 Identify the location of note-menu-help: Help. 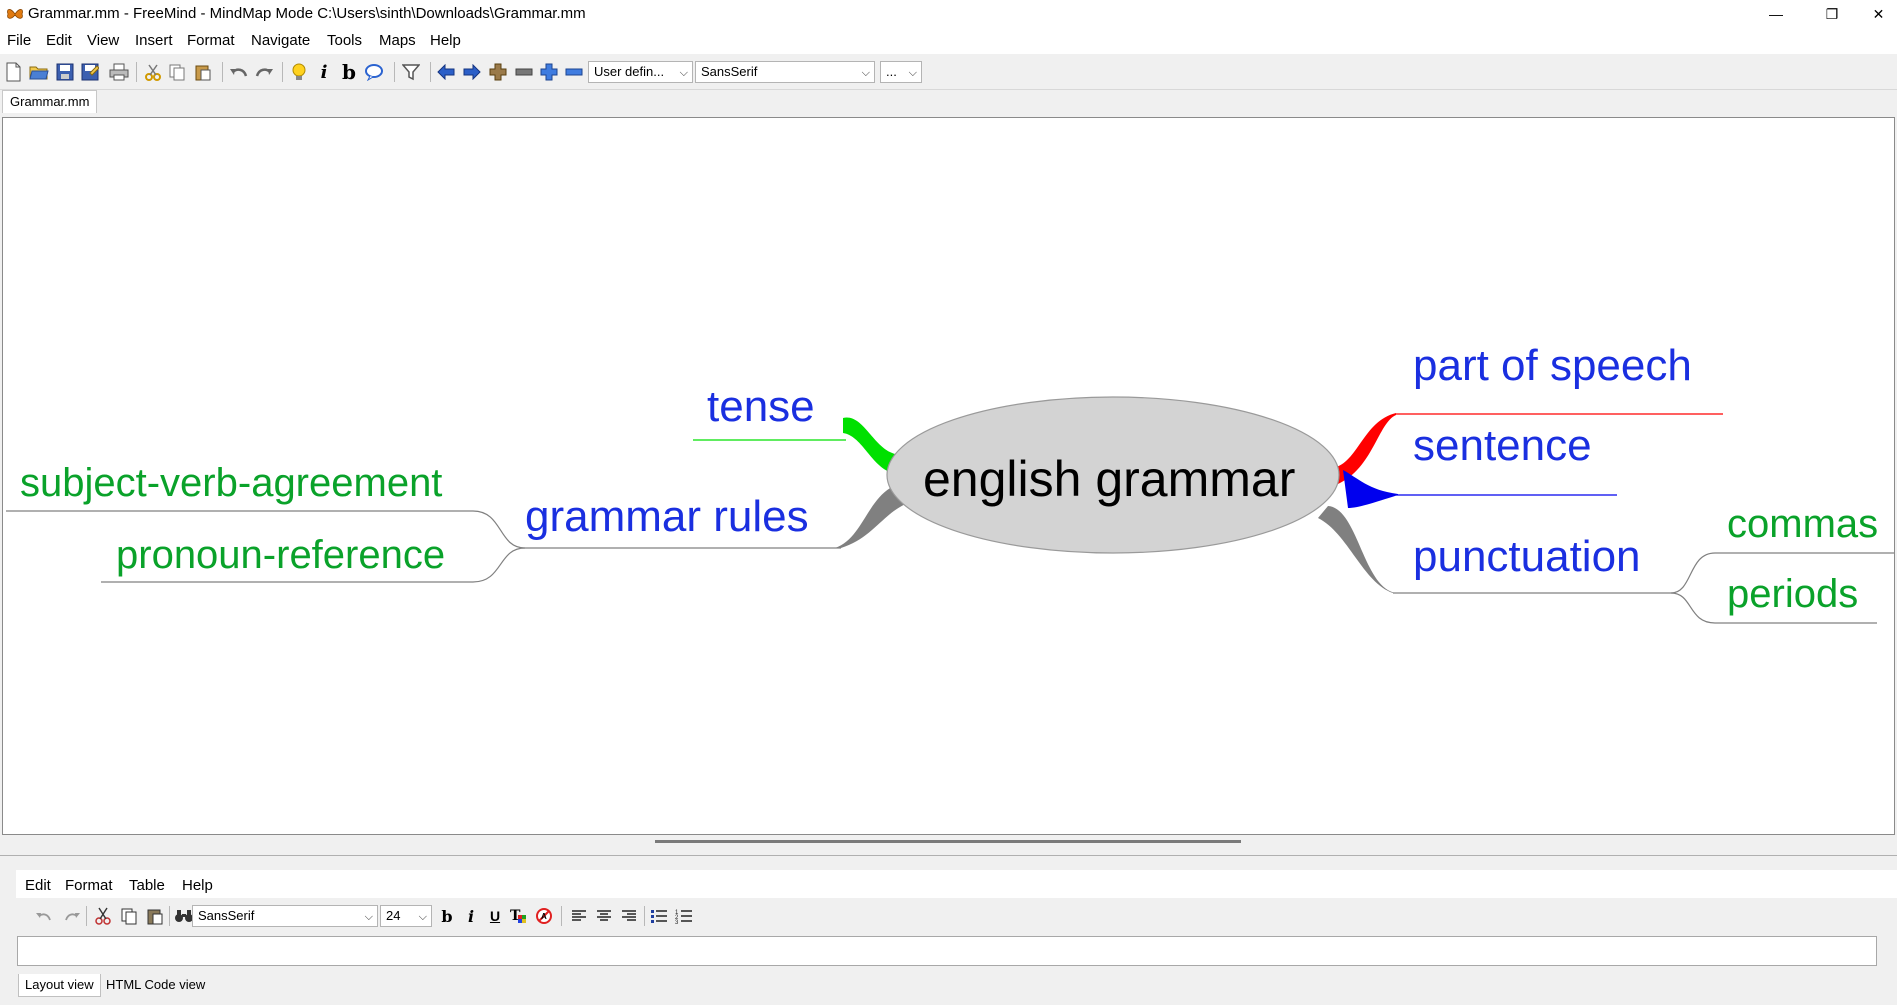
(197, 885).